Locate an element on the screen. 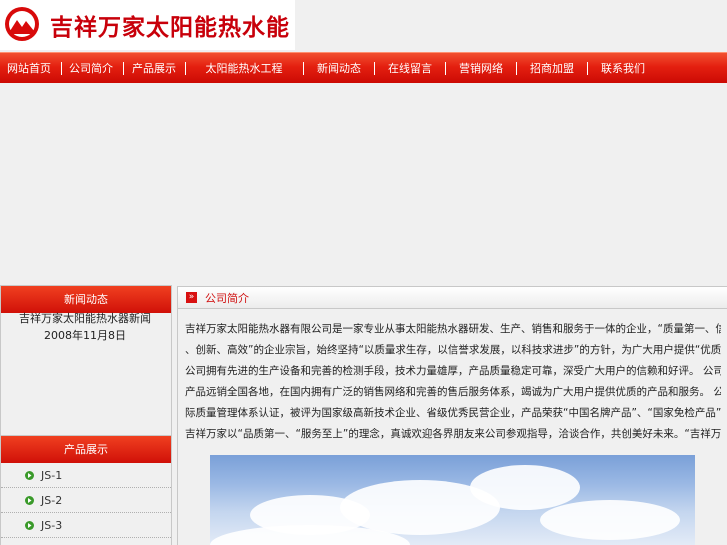 This screenshot has width=727, height=545. nav-item-network: 营销网络 is located at coordinates (481, 68).